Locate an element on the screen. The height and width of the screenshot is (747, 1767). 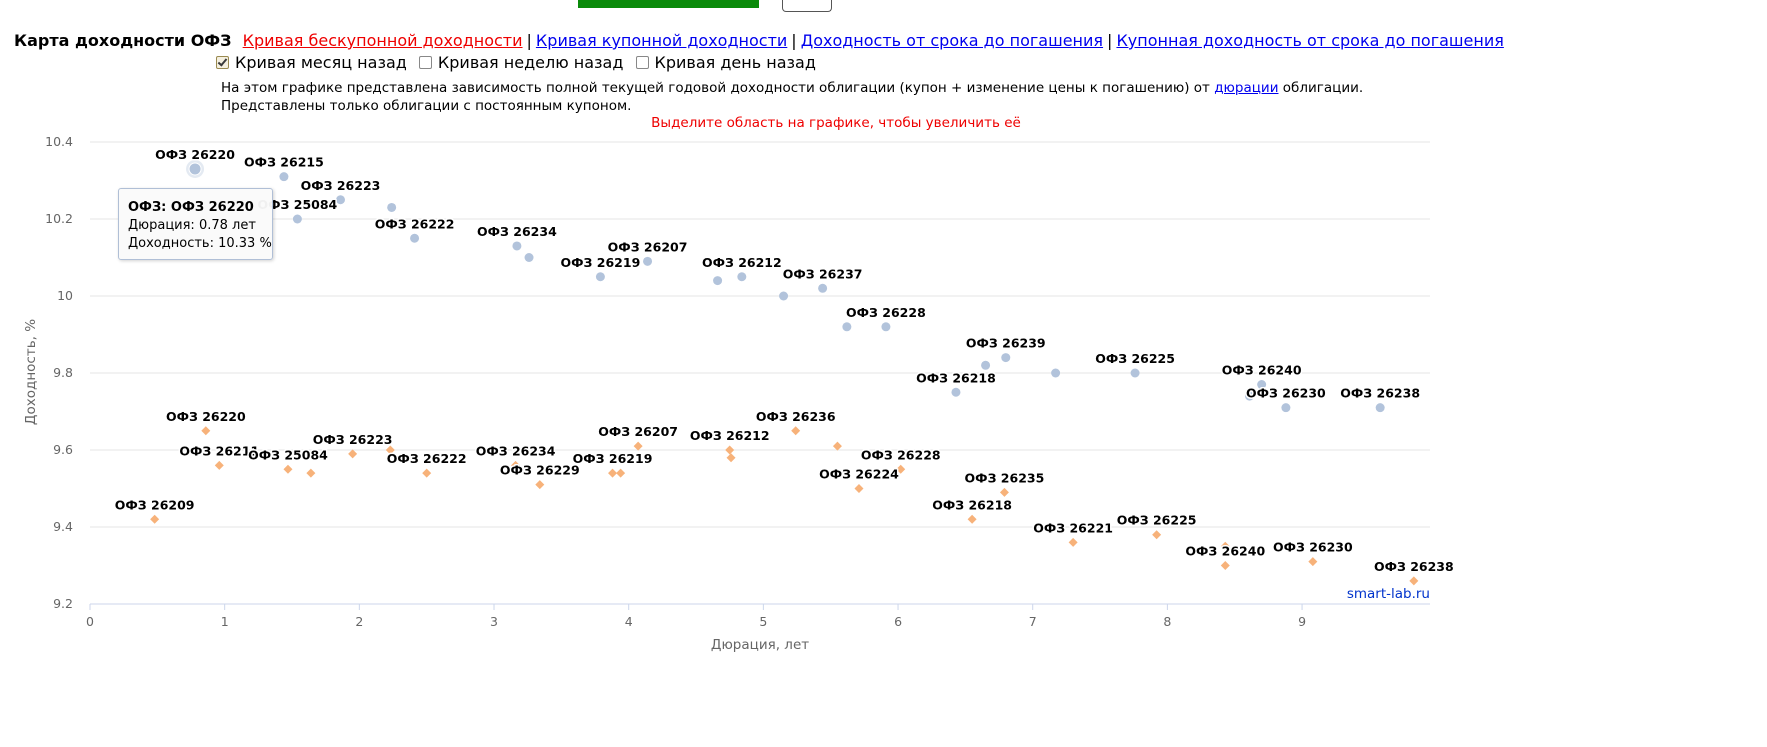
tooltip-yield: Доходность: 10.33 % is located at coordinates (200, 243).